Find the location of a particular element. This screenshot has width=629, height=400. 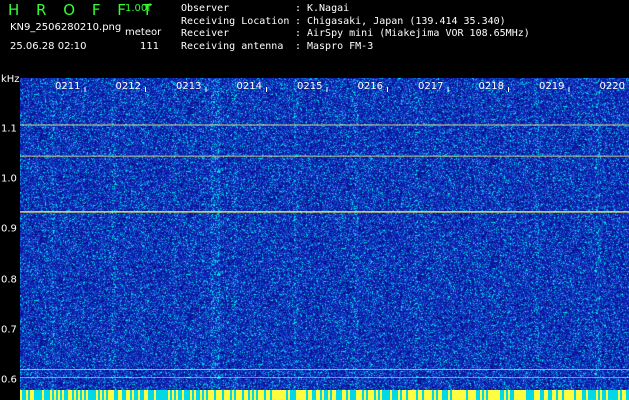

info-row-observer: Observer : K.Nagai is located at coordinates (355, 9).